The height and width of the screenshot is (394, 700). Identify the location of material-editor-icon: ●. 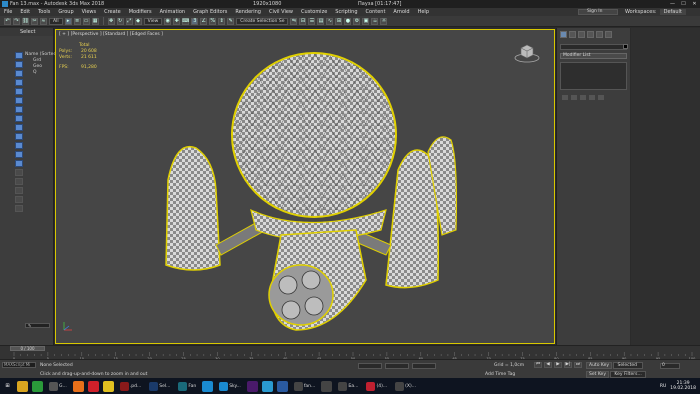
(348, 21).